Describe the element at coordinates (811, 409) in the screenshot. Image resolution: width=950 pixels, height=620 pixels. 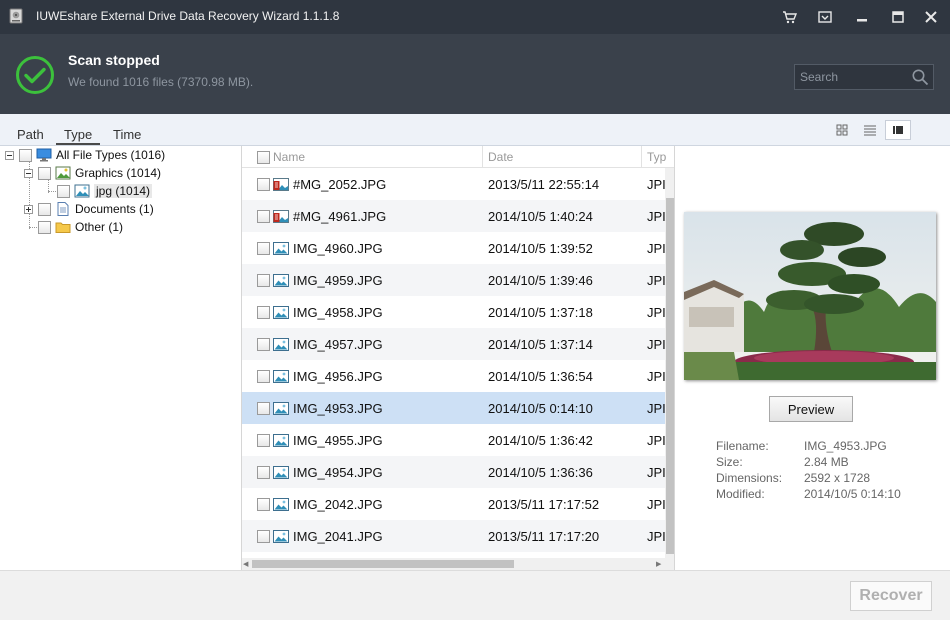
I see `preview-button: Preview` at that location.